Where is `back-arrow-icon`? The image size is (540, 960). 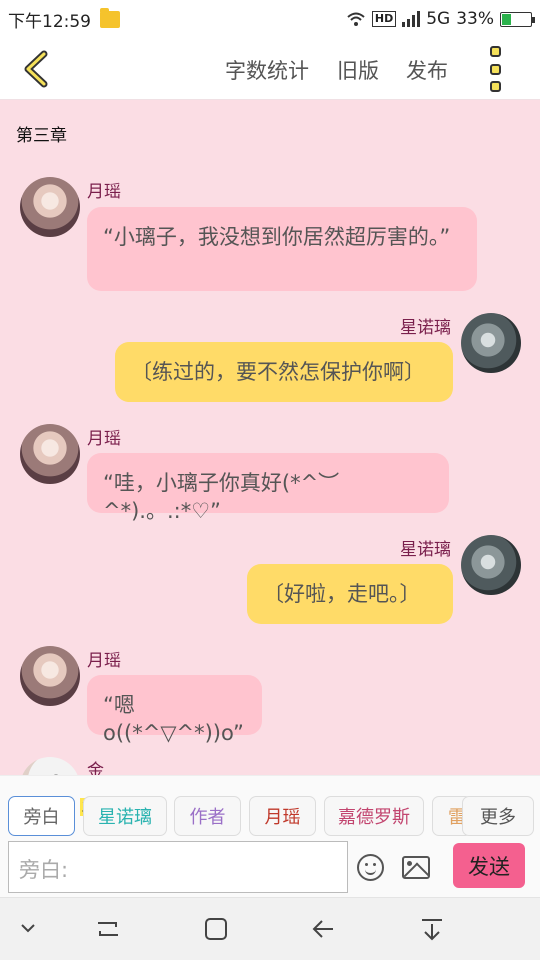
back-arrow-icon is located at coordinates (323, 929).